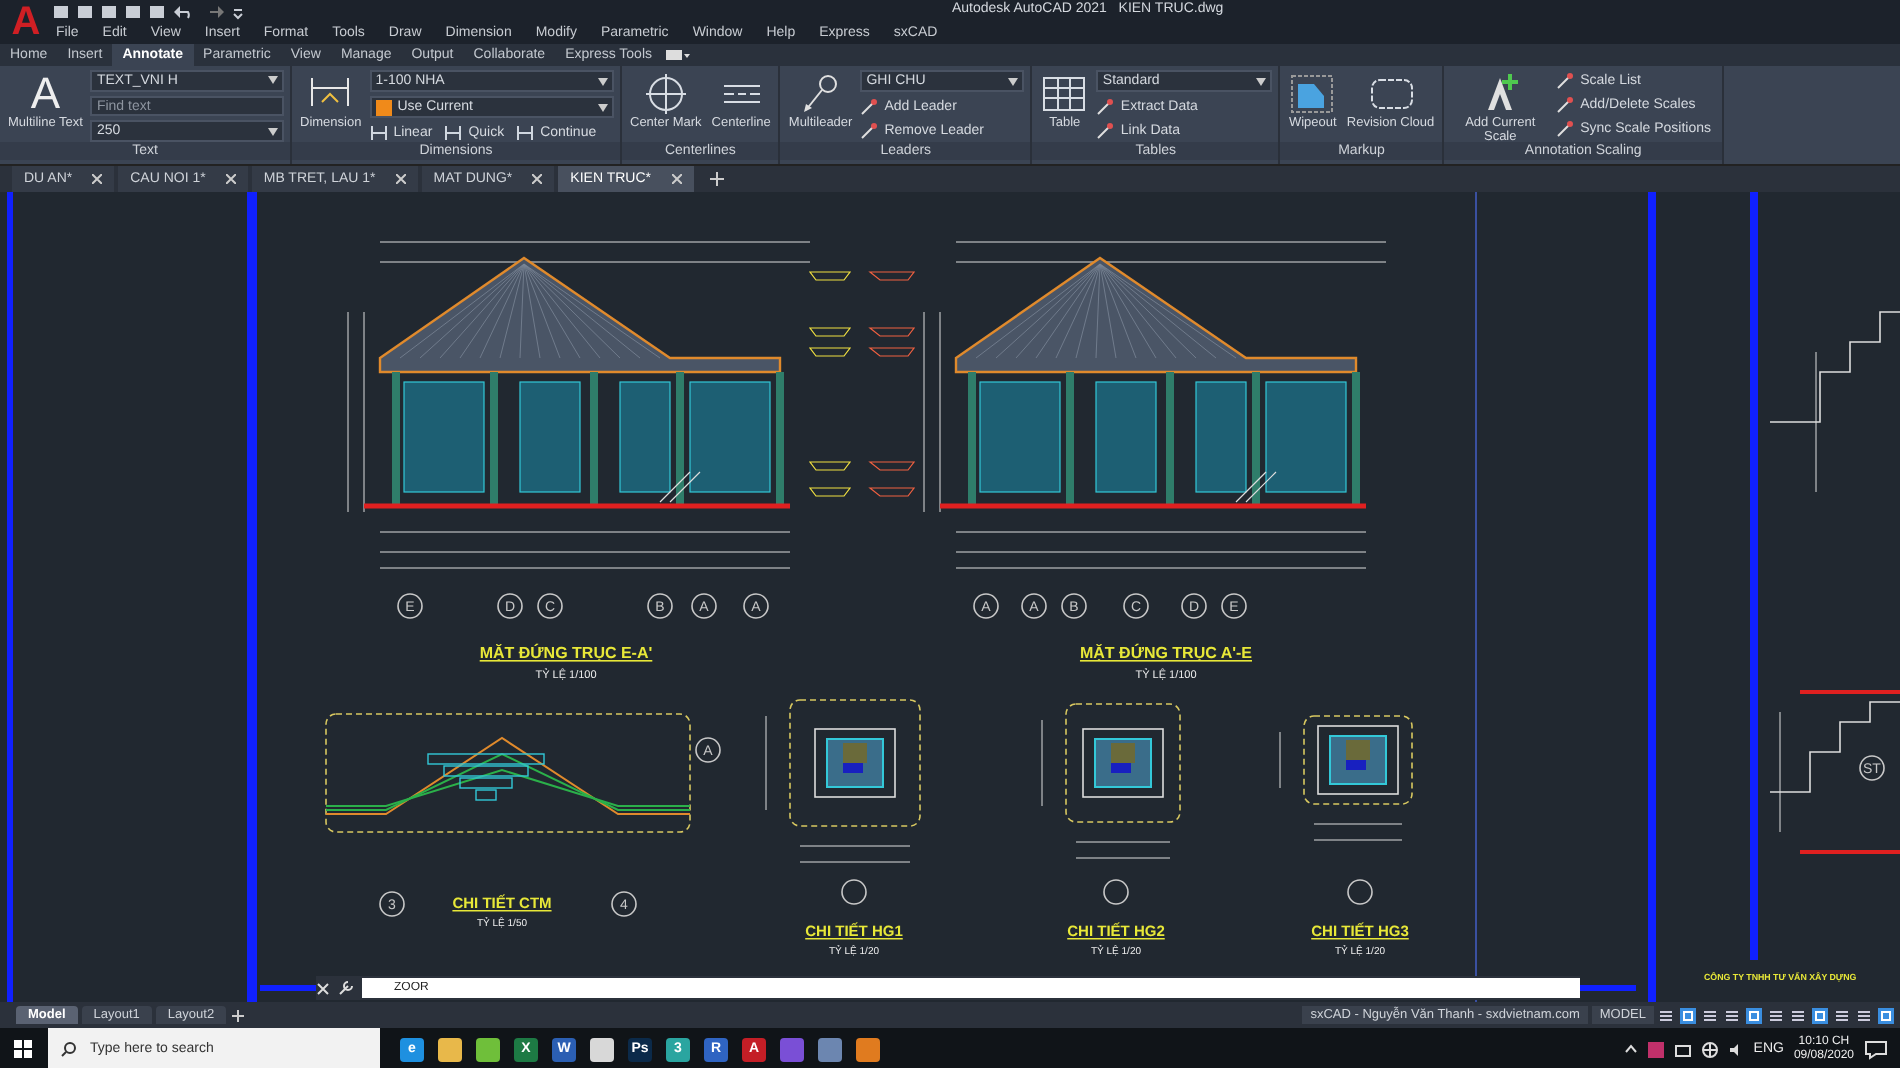 The width and height of the screenshot is (1900, 1068). Describe the element at coordinates (716, 179) in the screenshot. I see `add-tab-icon` at that location.